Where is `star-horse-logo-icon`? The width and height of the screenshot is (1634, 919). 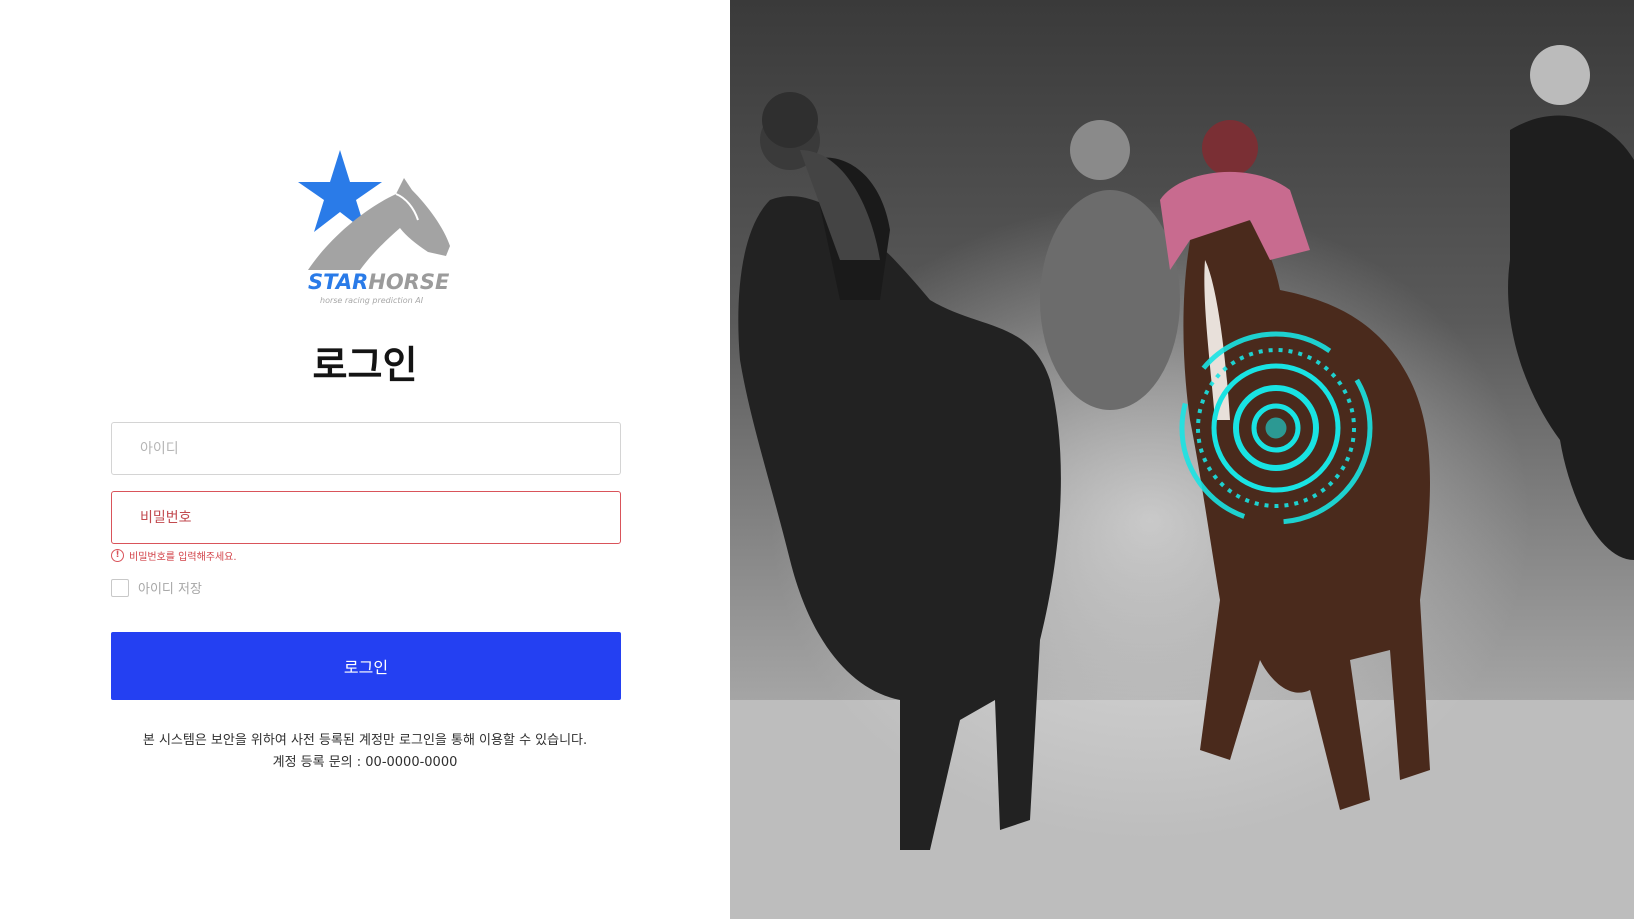
star-horse-logo-icon is located at coordinates (374, 210).